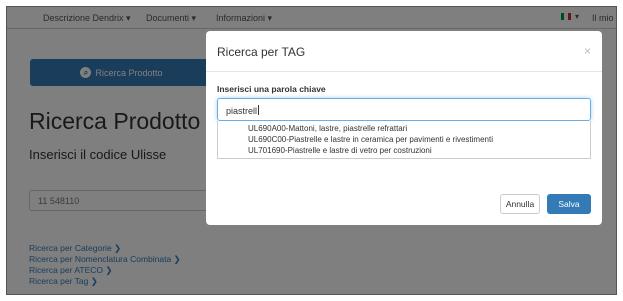 This screenshot has width=623, height=301. I want to click on save-button: Salva, so click(569, 204).